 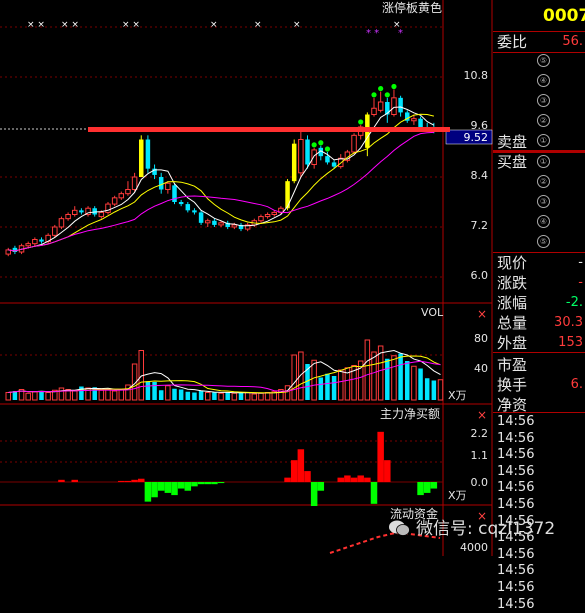 What do you see at coordinates (476, 75) in the screenshot?
I see `price-tick: 10.8` at bounding box center [476, 75].